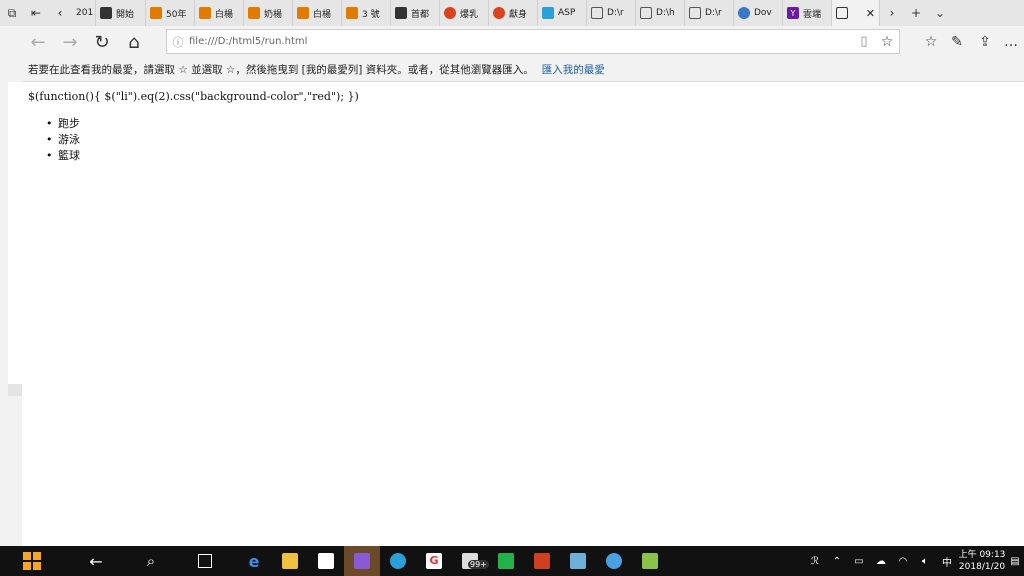 Image resolution: width=1024 pixels, height=576 pixels. Describe the element at coordinates (12, 13) in the screenshot. I see `tab-actions-icon: ⧉` at that location.